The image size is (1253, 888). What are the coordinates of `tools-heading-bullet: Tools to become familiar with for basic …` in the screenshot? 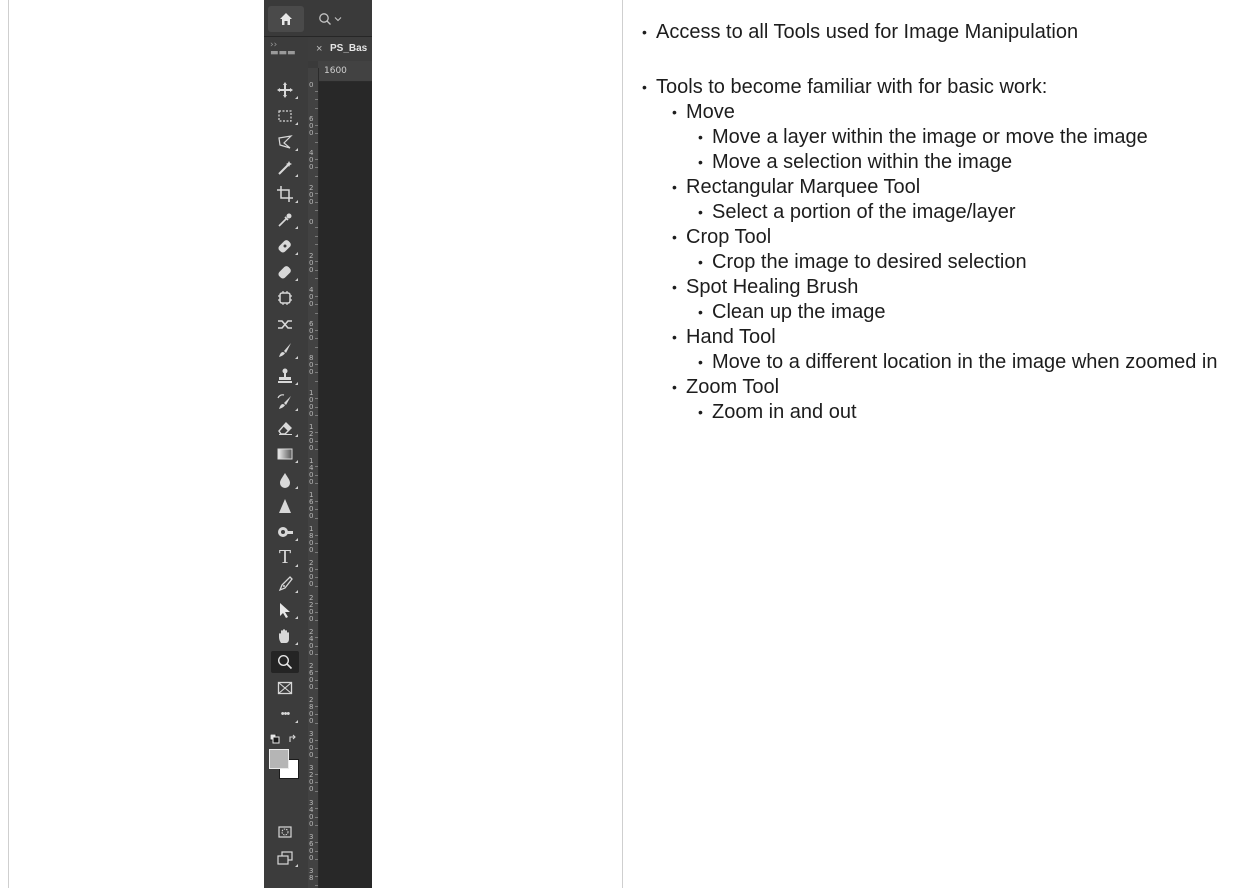 It's located at (944, 87).